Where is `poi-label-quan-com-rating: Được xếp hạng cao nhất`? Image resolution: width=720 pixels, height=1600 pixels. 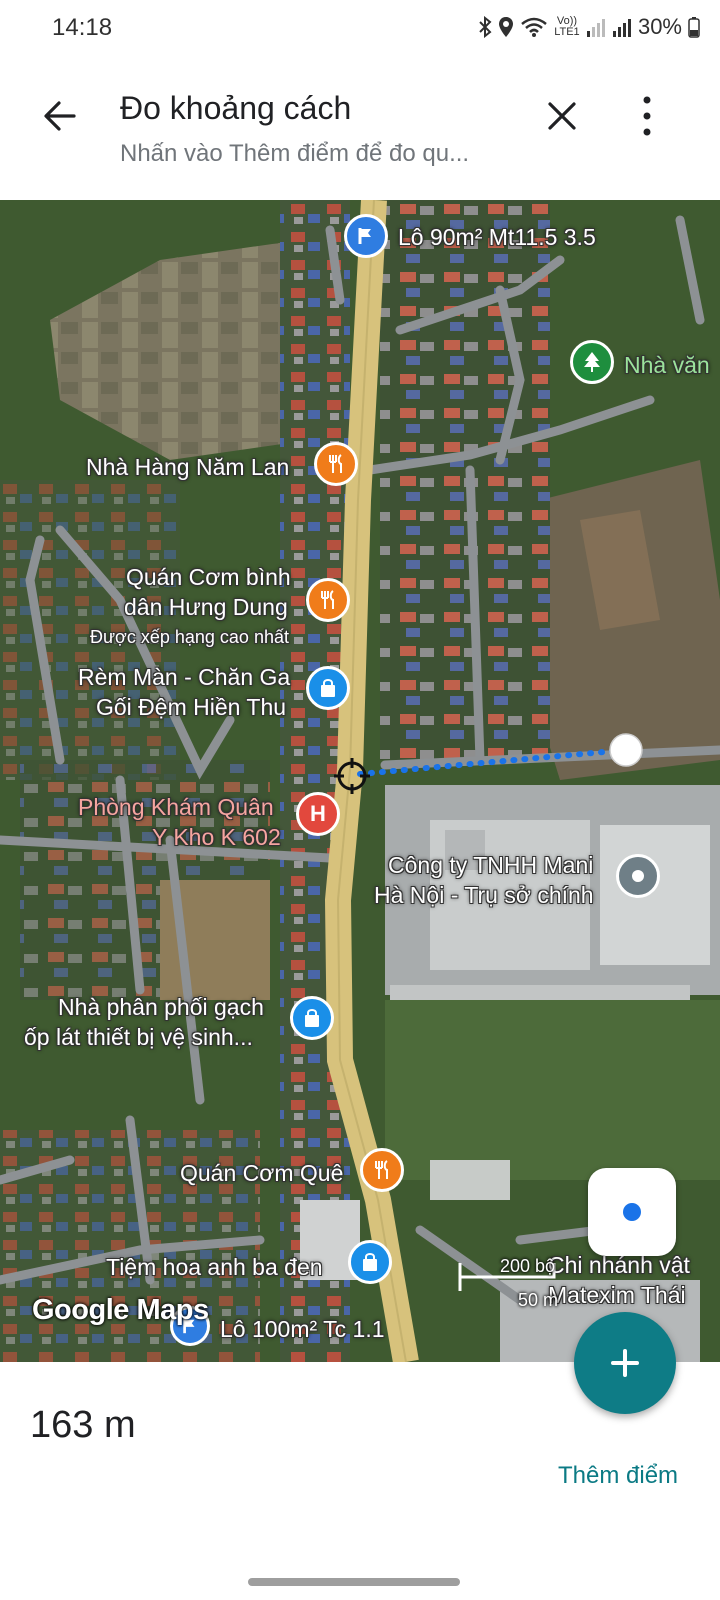
poi-label-quan-com-rating: Được xếp hạng cao nhất is located at coordinates (189, 637).